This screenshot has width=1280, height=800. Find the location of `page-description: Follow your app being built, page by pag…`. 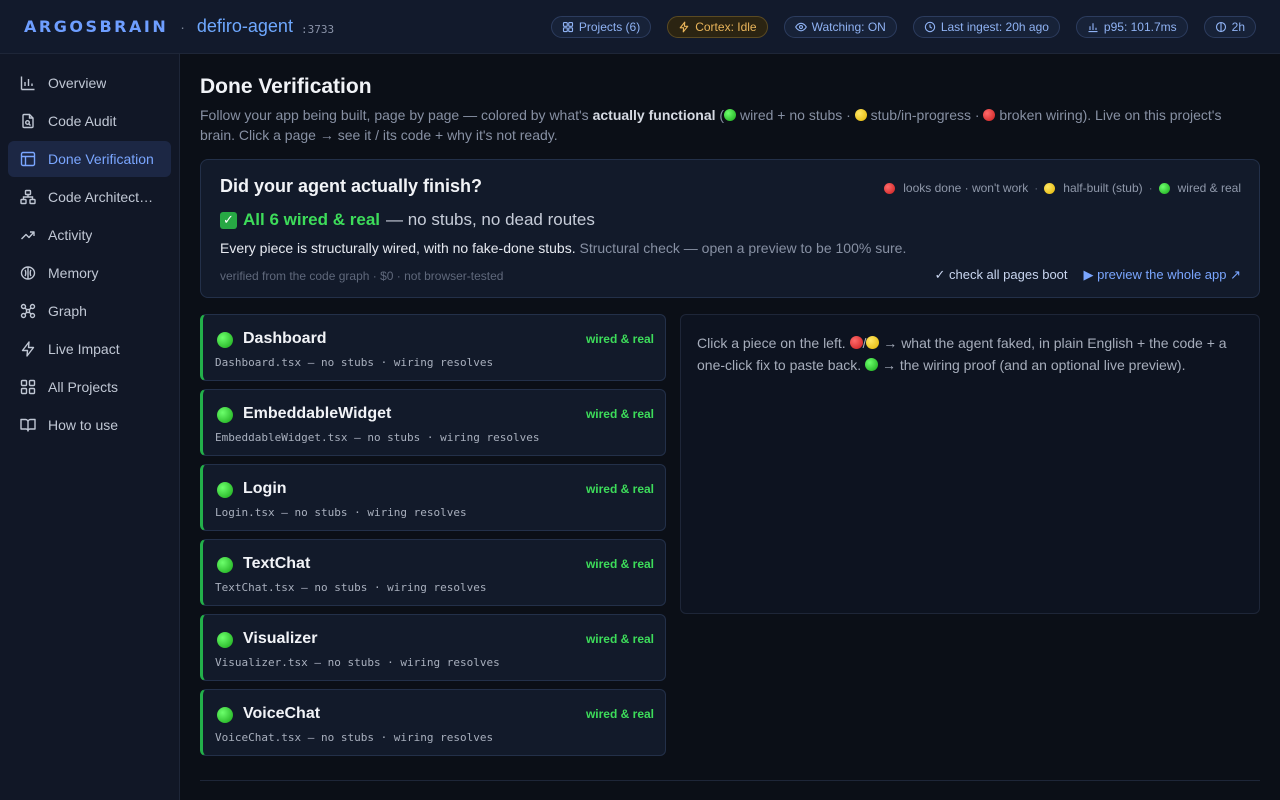

page-description: Follow your app being built, page by pag… is located at coordinates (725, 125).